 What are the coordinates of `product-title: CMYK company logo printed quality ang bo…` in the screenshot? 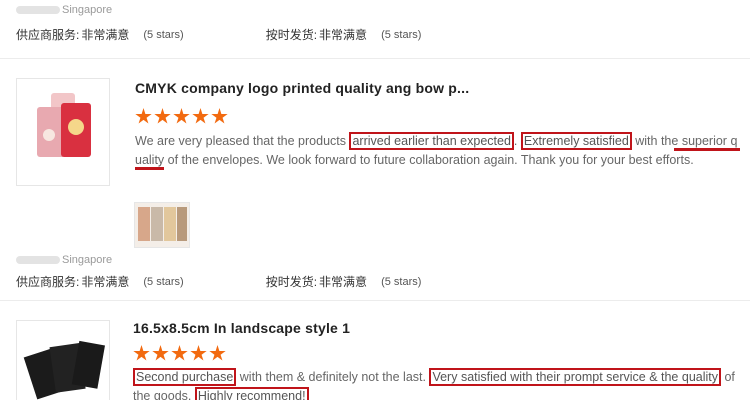 It's located at (302, 88).